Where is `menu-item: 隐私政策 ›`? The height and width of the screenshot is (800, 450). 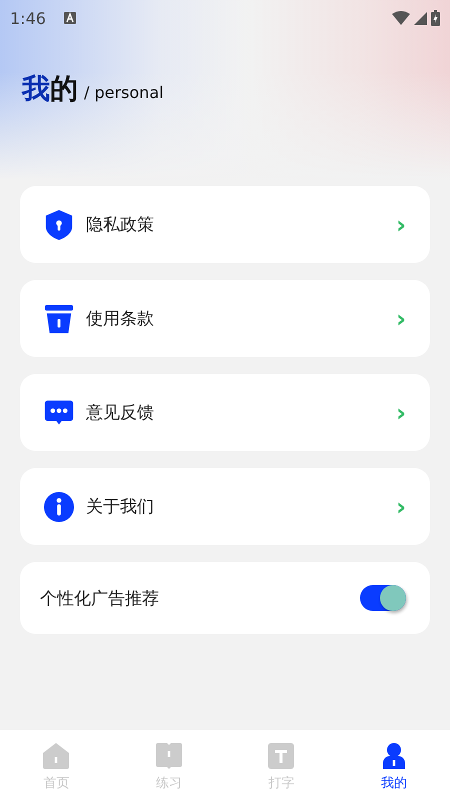
menu-item: 隐私政策 › is located at coordinates (225, 224).